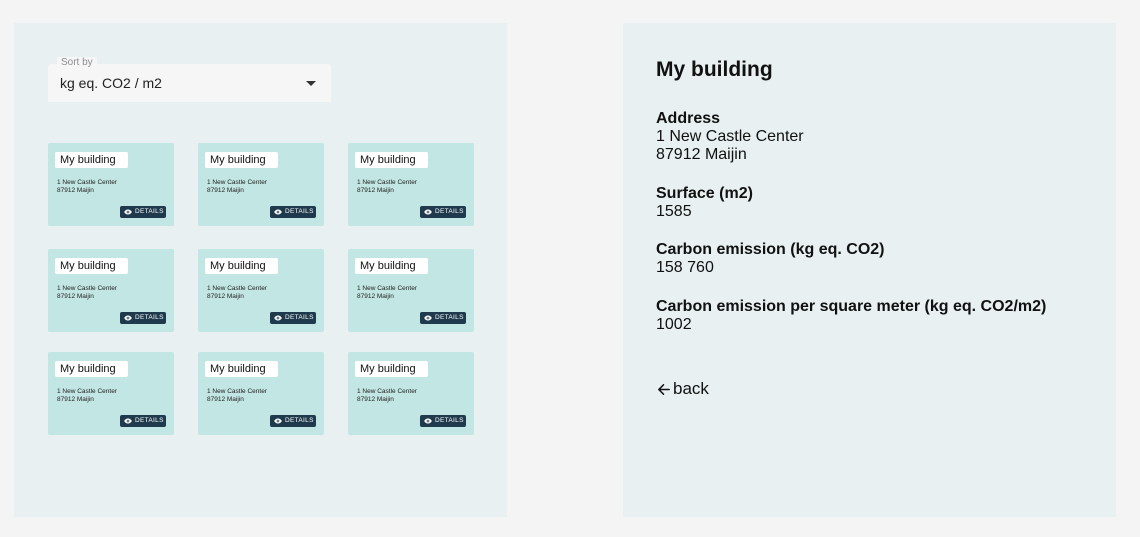 This screenshot has width=1140, height=537. I want to click on carbon-value: 158 760, so click(685, 267).